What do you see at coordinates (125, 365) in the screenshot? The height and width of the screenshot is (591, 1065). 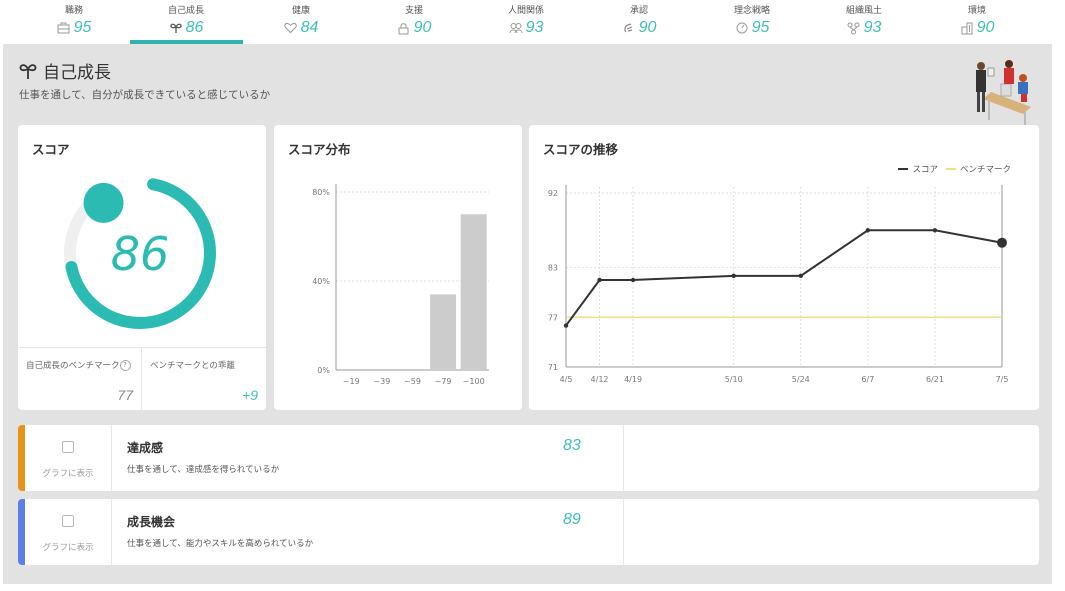 I see `help-icon: ?` at bounding box center [125, 365].